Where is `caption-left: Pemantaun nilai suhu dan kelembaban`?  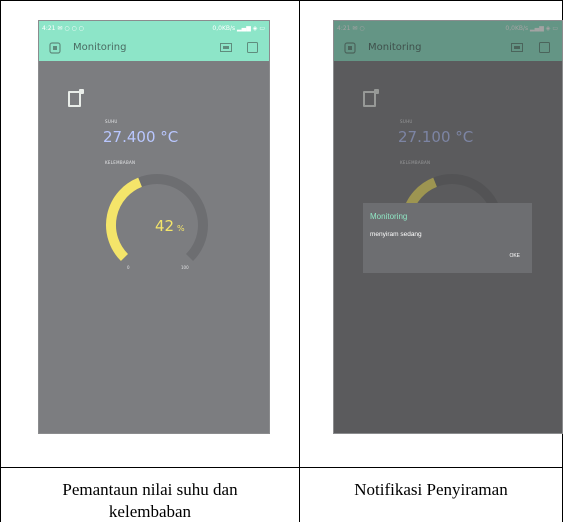
caption-left: Pemantaun nilai suhu dan kelembaban is located at coordinates (150, 501).